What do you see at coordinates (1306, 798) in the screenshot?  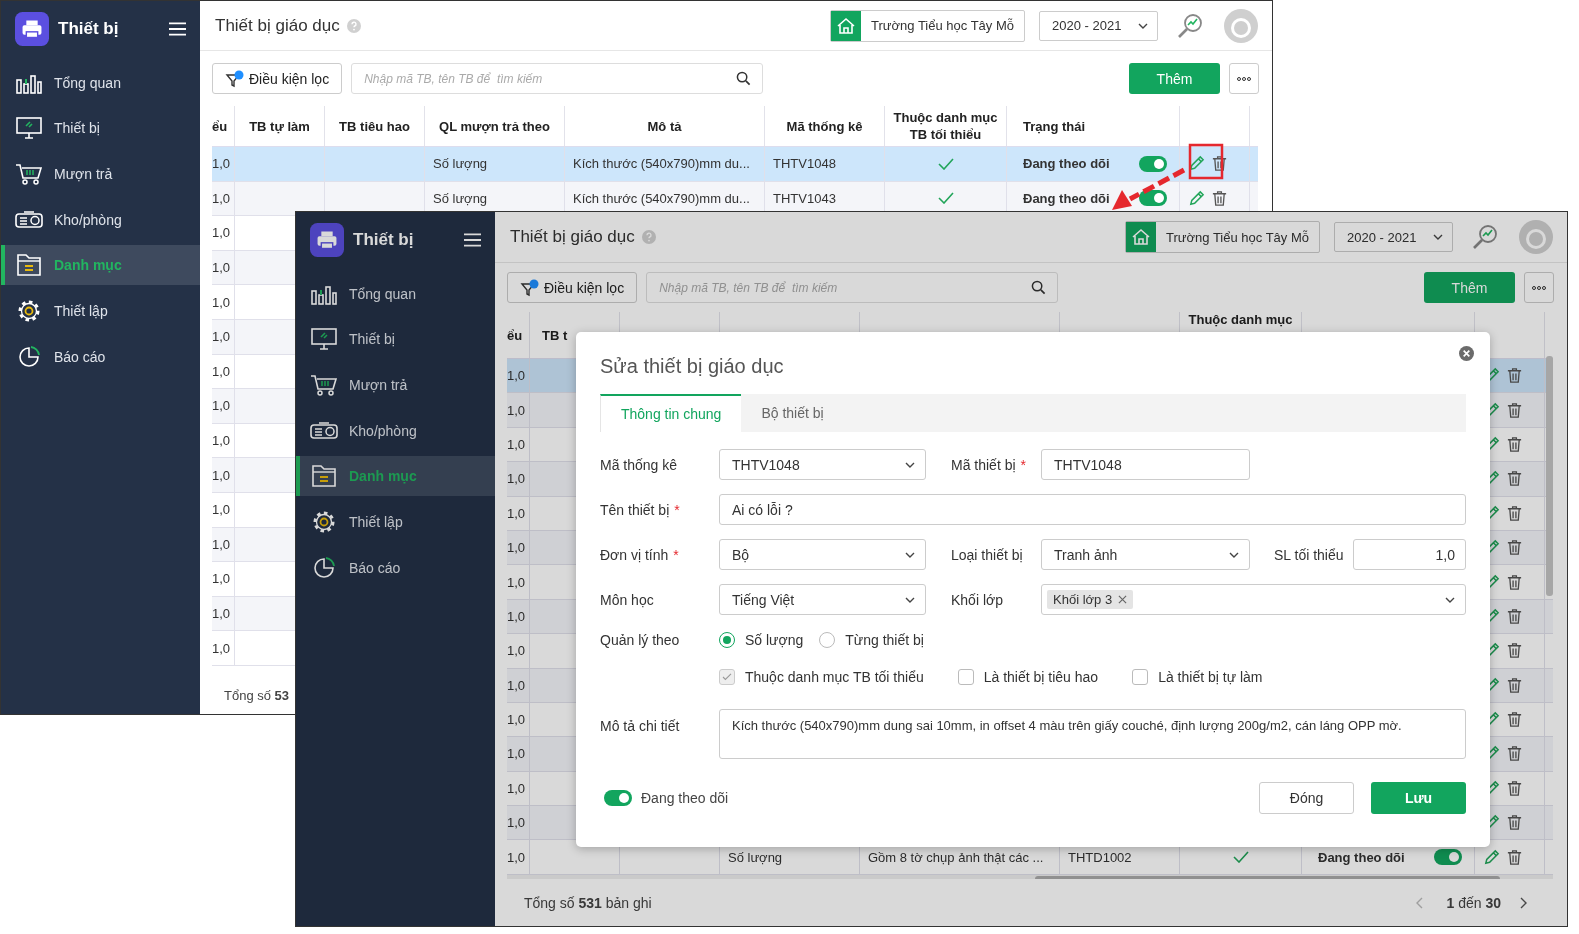 I see `close-button: Đóng` at bounding box center [1306, 798].